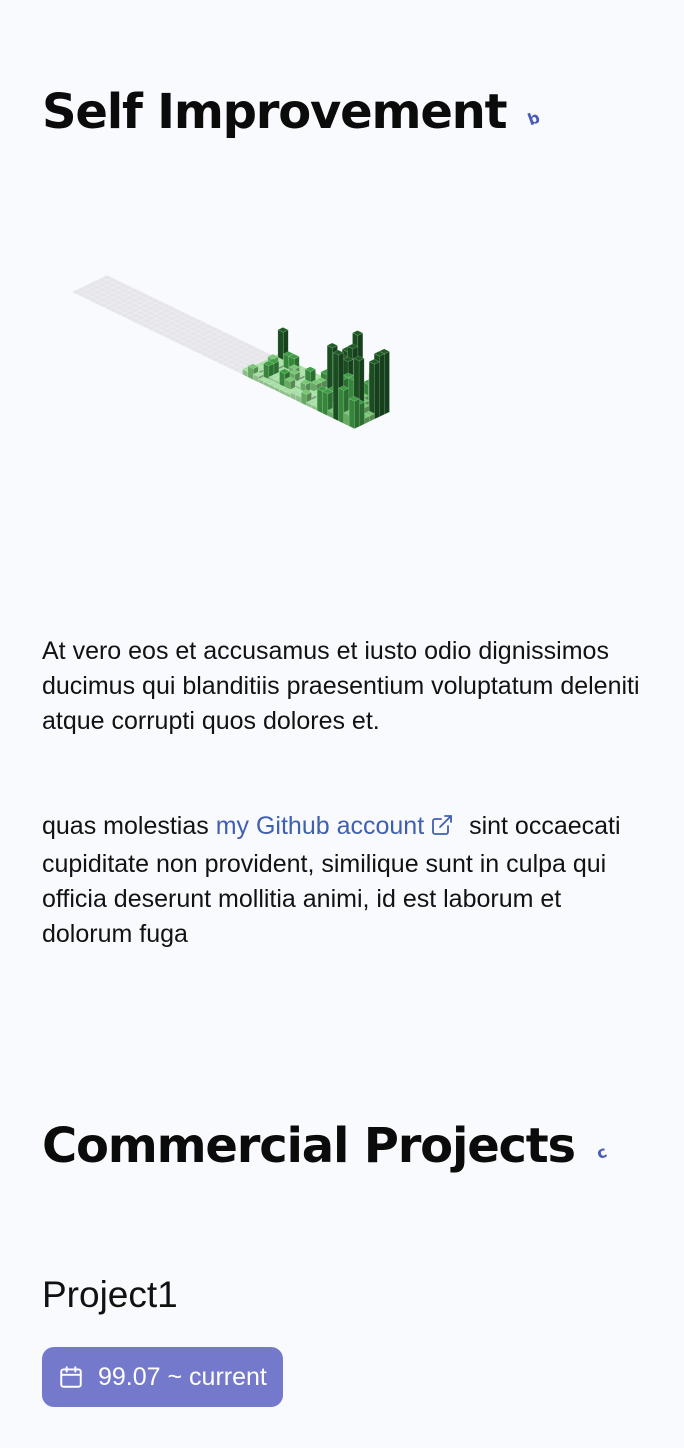 The height and width of the screenshot is (1448, 684). What do you see at coordinates (182, 1376) in the screenshot?
I see `project-period-text: 99.07 ~ current` at bounding box center [182, 1376].